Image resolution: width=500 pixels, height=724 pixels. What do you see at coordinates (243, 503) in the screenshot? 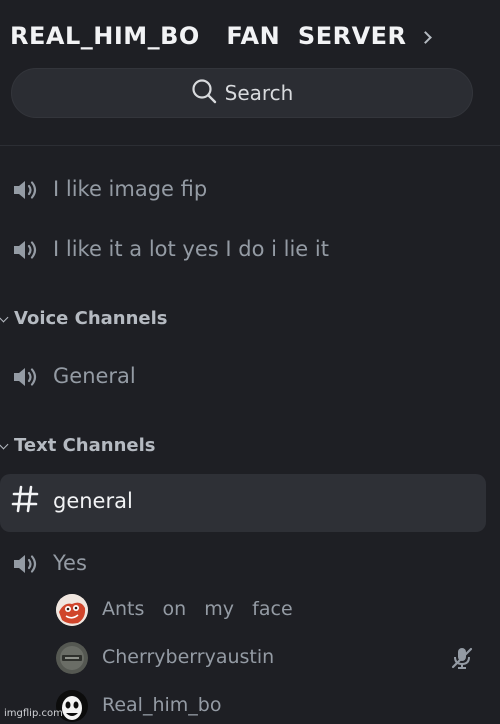
I see `channel-item-general-text: general` at bounding box center [243, 503].